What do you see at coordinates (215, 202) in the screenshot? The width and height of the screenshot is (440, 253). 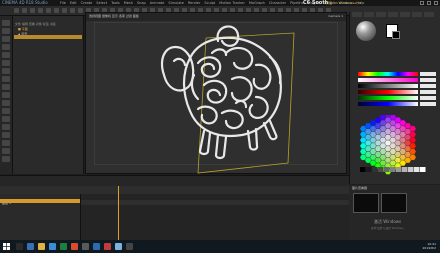 I see `layer-track` at bounding box center [215, 202].